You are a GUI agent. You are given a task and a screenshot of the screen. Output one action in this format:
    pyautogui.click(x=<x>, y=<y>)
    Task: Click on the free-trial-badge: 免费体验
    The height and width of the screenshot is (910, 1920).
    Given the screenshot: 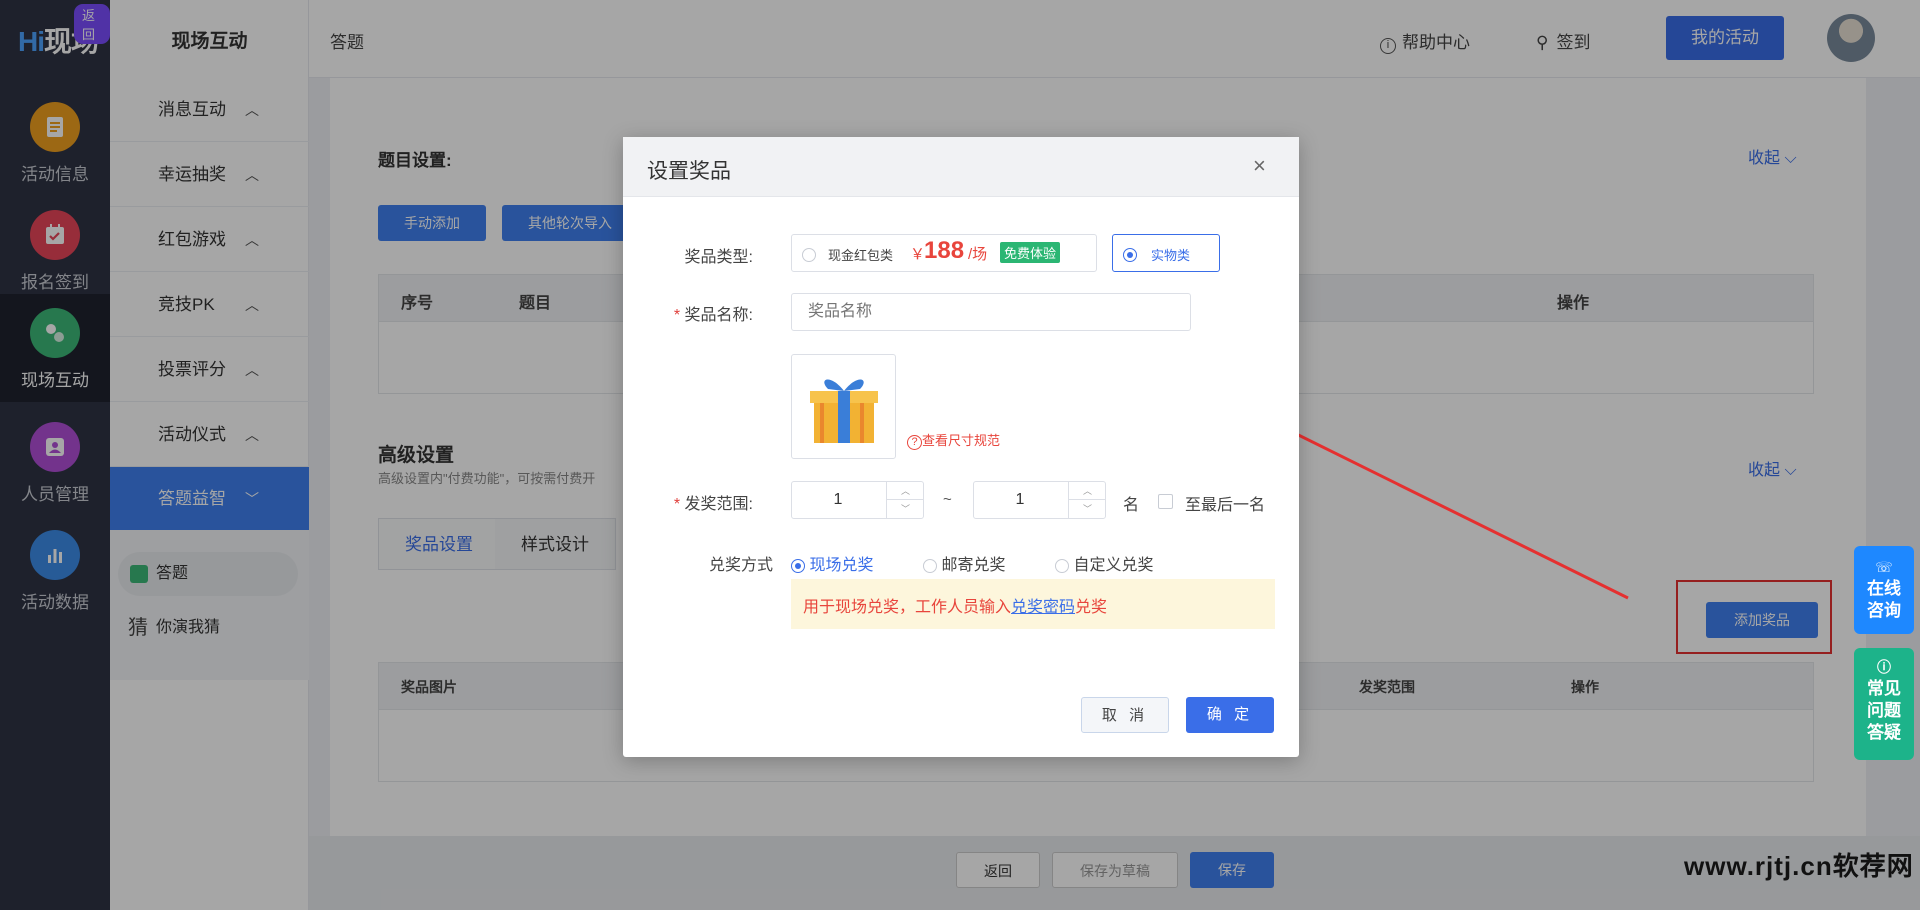 What is the action you would take?
    pyautogui.click(x=1030, y=252)
    